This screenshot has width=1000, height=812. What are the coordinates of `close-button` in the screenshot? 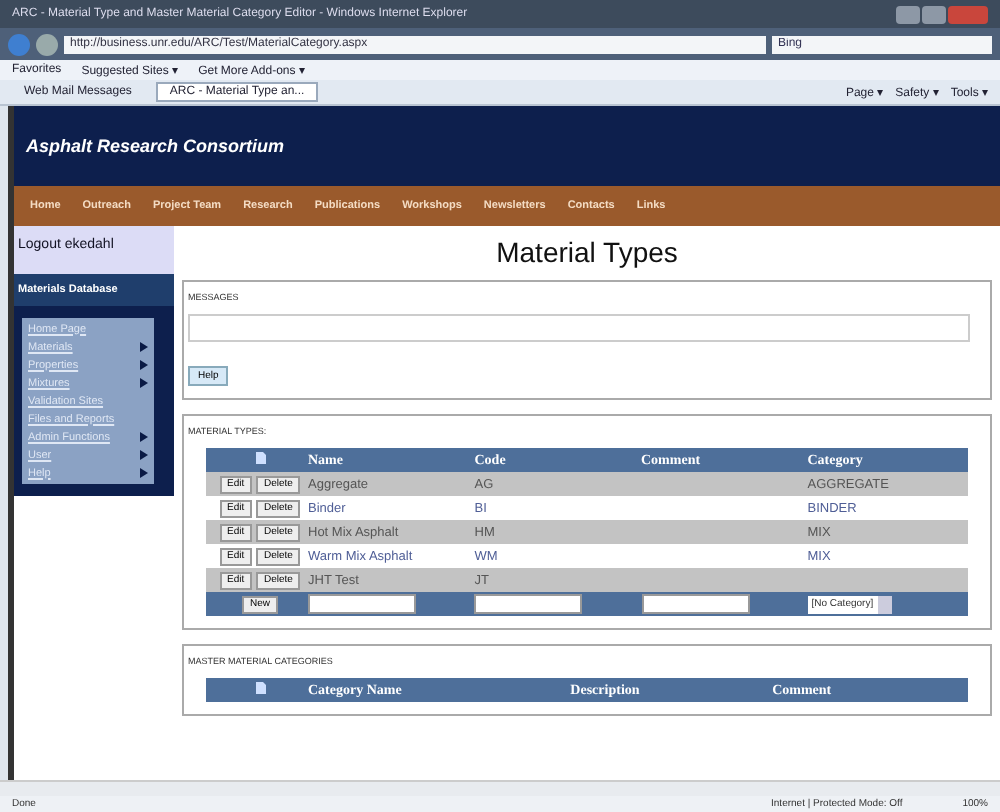 It's located at (968, 14).